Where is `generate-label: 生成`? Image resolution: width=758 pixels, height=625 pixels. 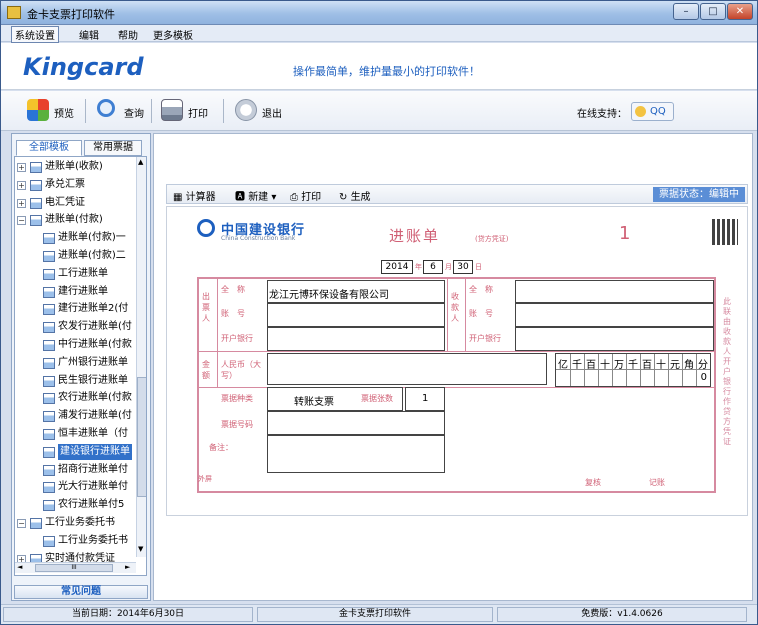 generate-label: 生成 is located at coordinates (360, 197).